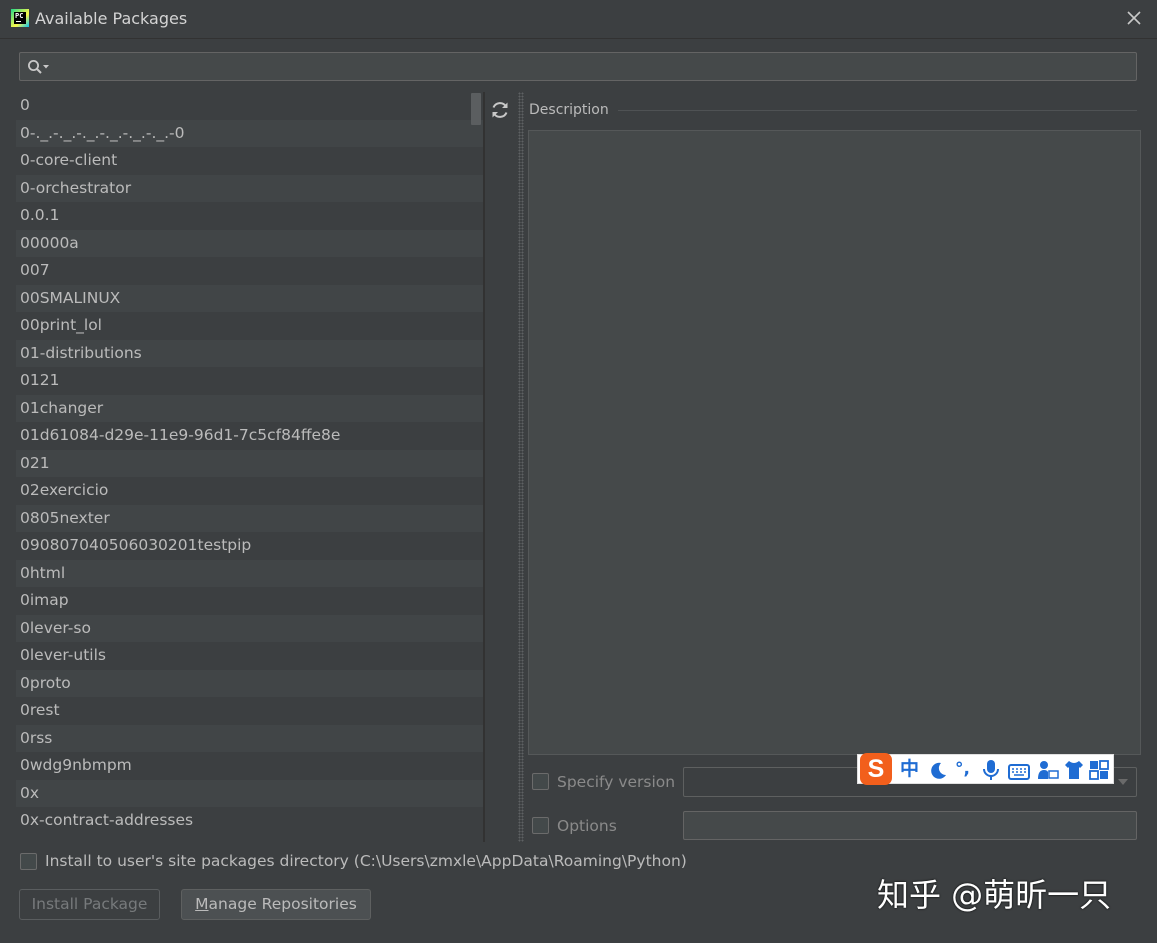 The width and height of the screenshot is (1157, 943). I want to click on package-list-item: 0.0.1, so click(249, 216).